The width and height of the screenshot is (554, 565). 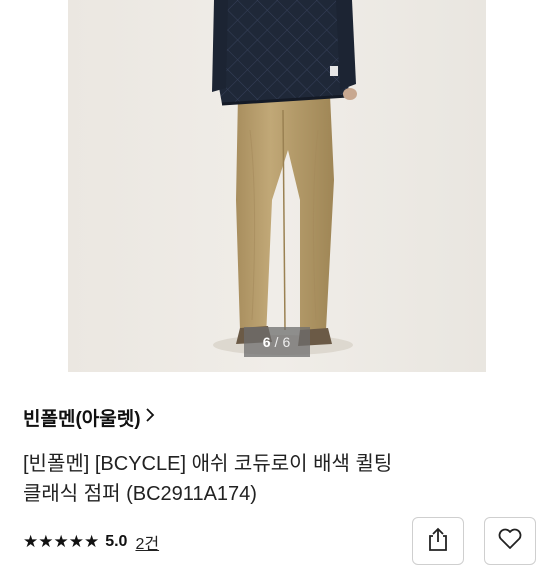 I want to click on share-button, so click(x=438, y=541).